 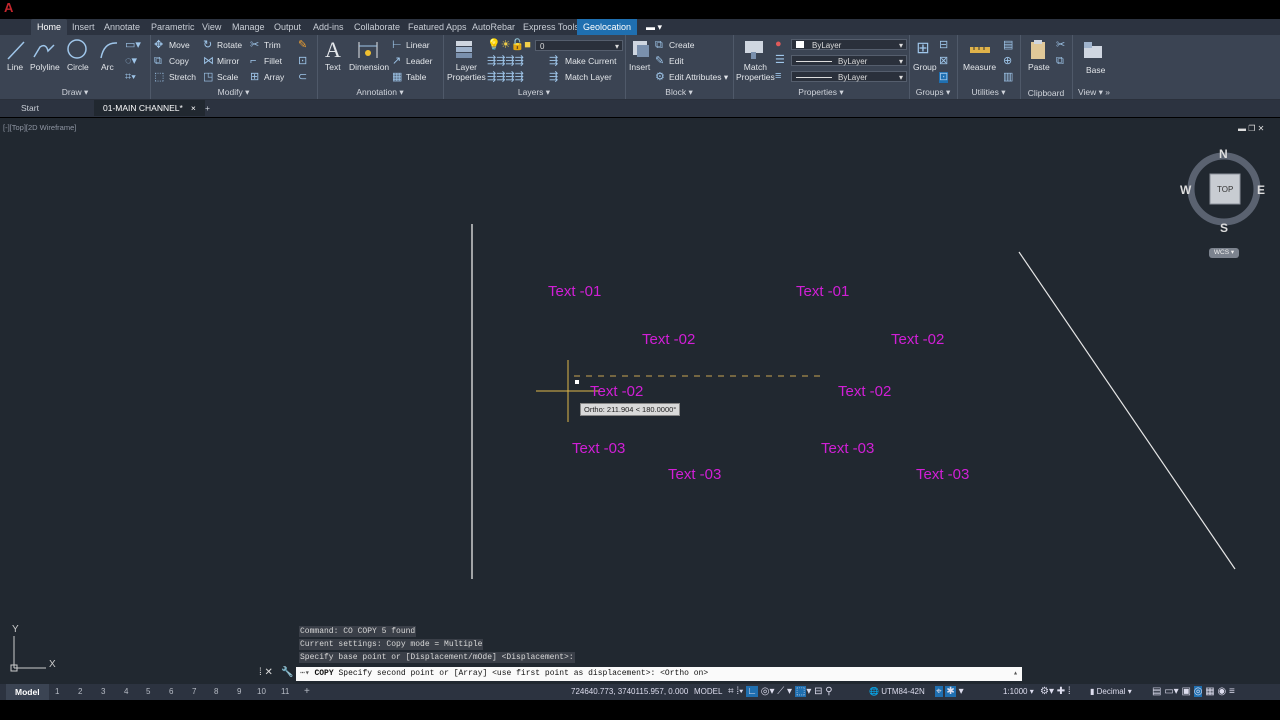 What do you see at coordinates (377, 27) in the screenshot?
I see `tab-collaborate: Collaborate` at bounding box center [377, 27].